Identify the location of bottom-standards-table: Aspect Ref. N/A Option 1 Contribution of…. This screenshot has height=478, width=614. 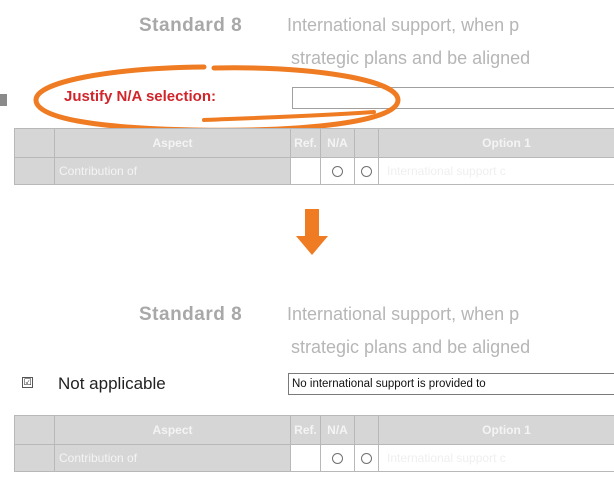
(314, 443).